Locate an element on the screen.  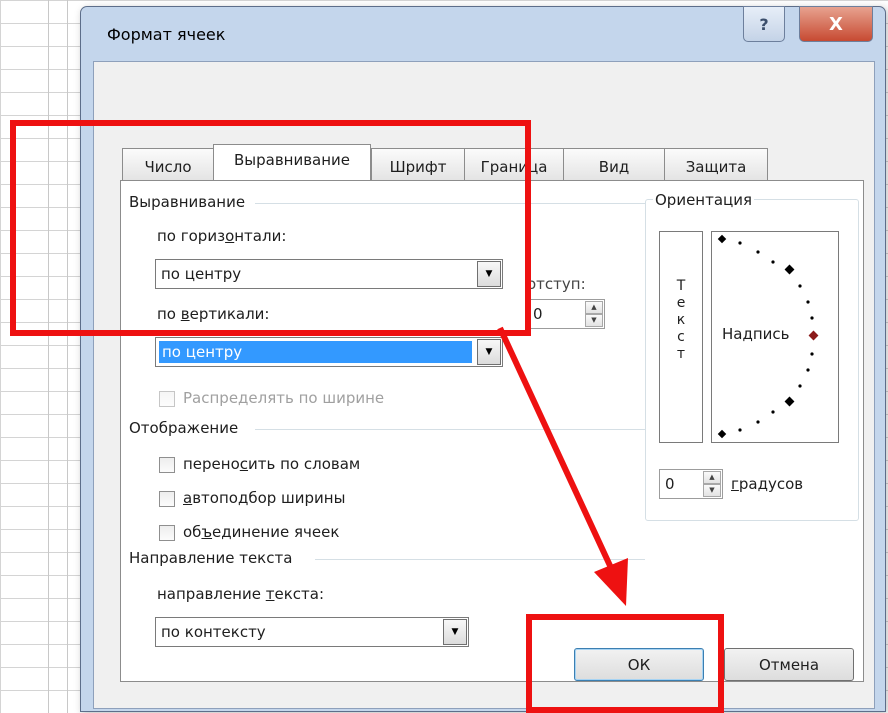
annotation-arrow-head is located at coordinates (611, 582).